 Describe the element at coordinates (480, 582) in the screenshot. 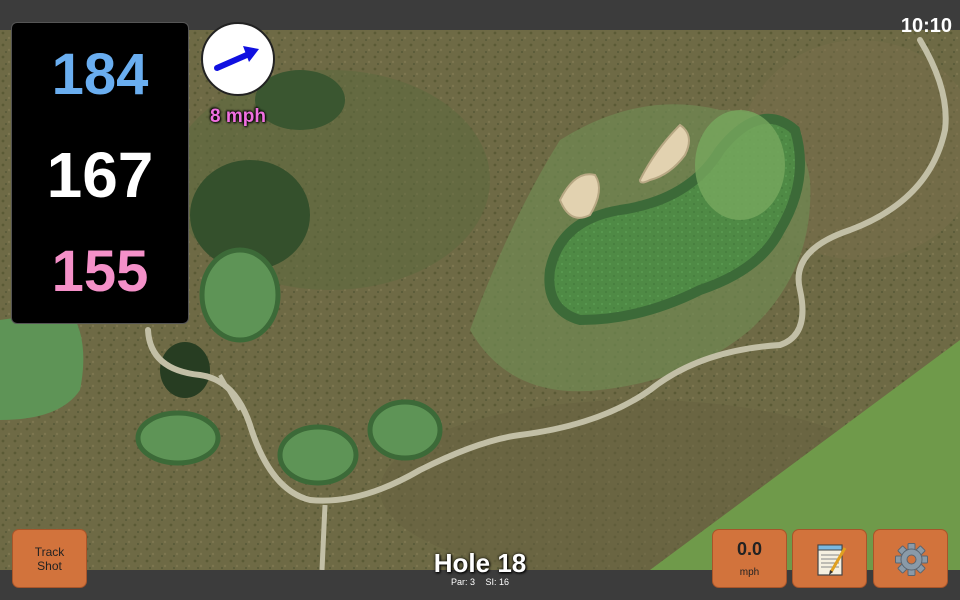

I see `hole-details: Par: 3 SI: 16` at that location.